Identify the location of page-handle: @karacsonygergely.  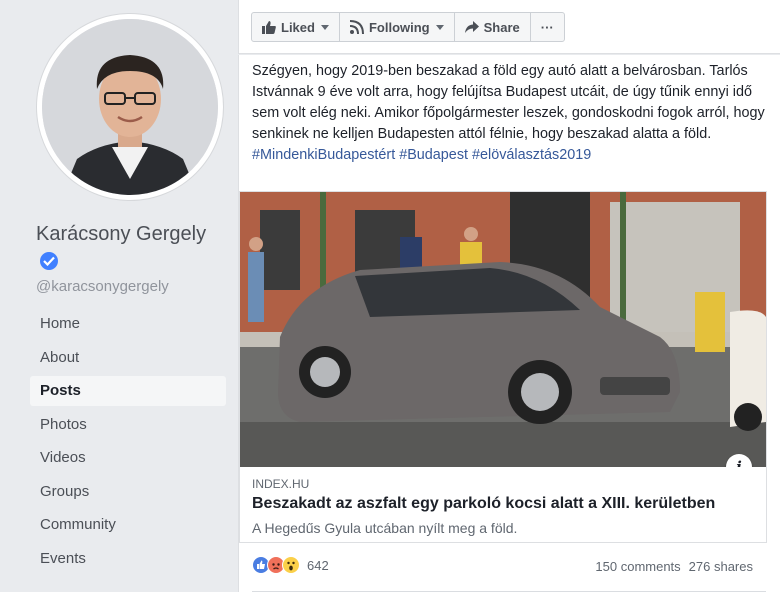
(102, 286).